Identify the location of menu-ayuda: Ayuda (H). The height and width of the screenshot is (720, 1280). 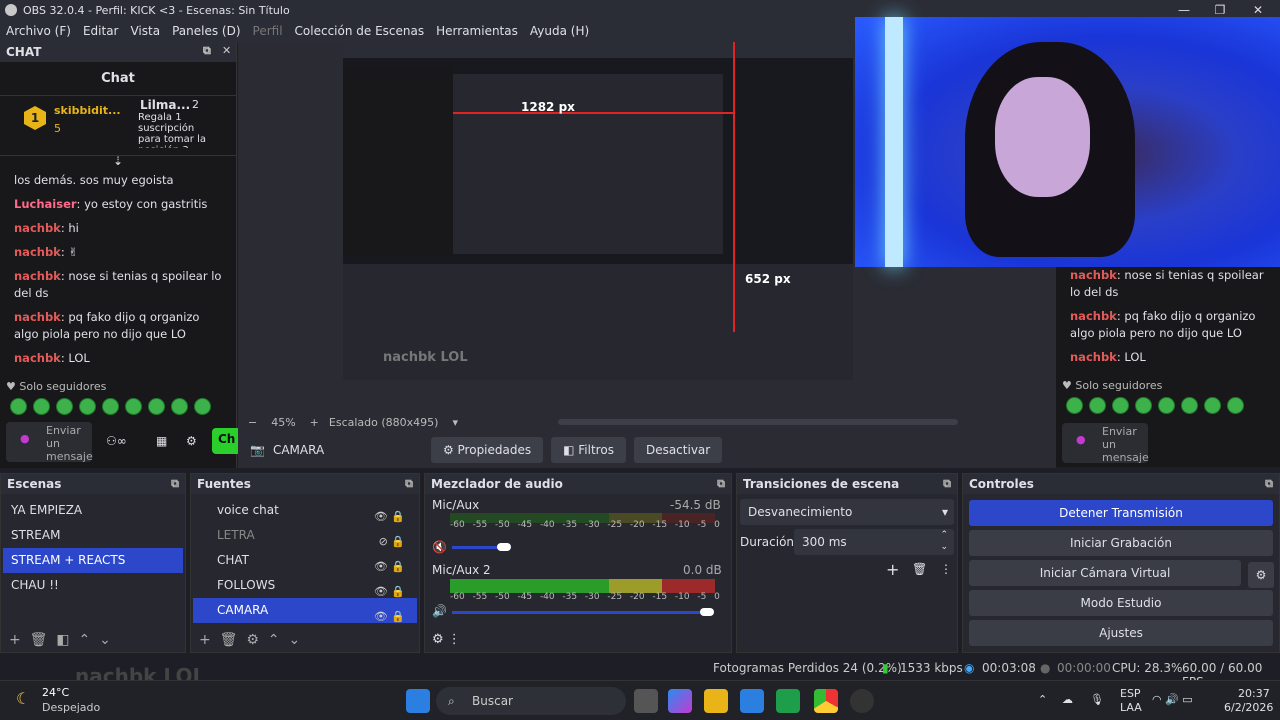
(559, 31).